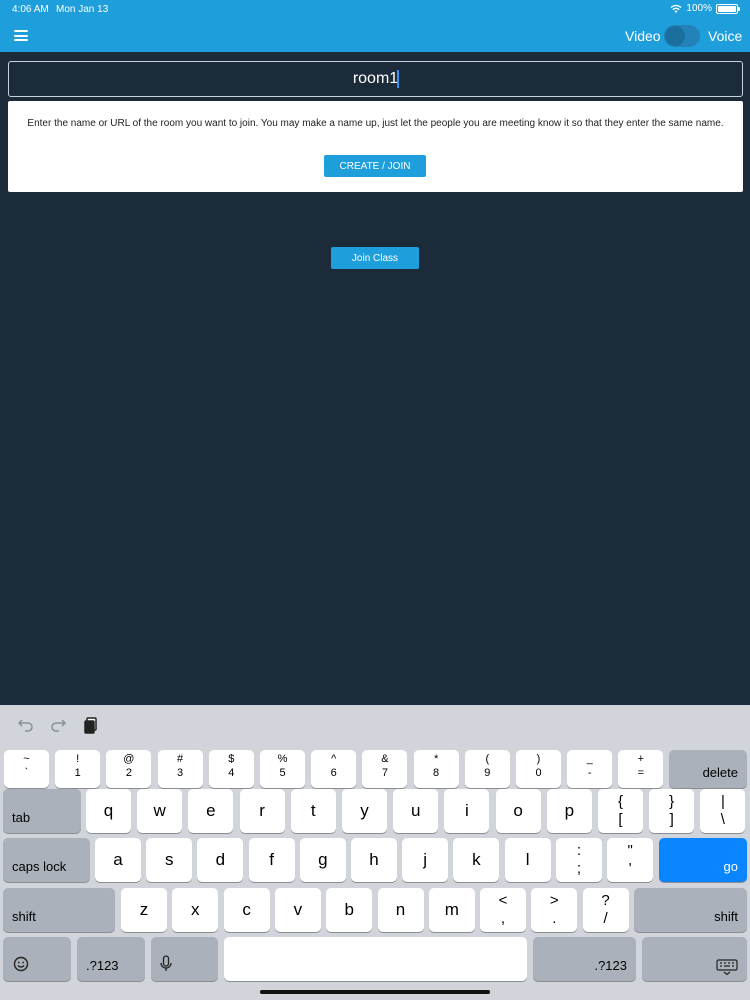 The image size is (750, 1000). What do you see at coordinates (436, 769) in the screenshot?
I see `key-8: * 8` at bounding box center [436, 769].